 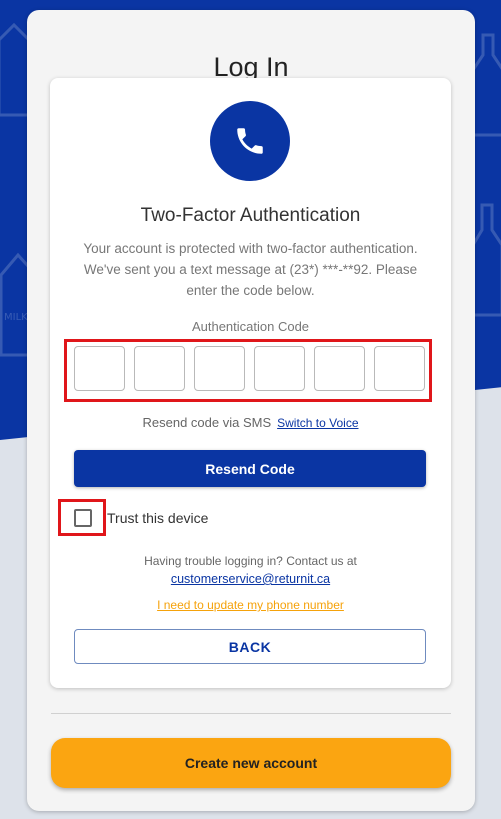 What do you see at coordinates (250, 326) in the screenshot?
I see `authentication-code-label: Authentication Code` at bounding box center [250, 326].